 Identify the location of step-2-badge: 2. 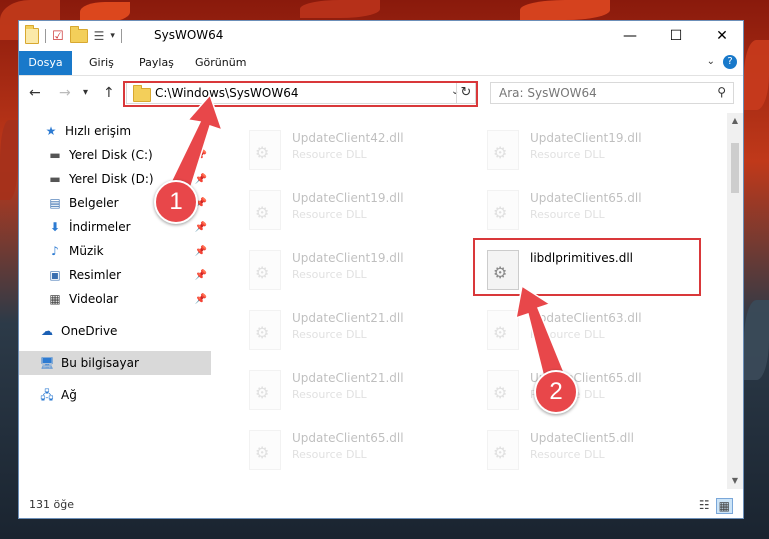
(556, 392).